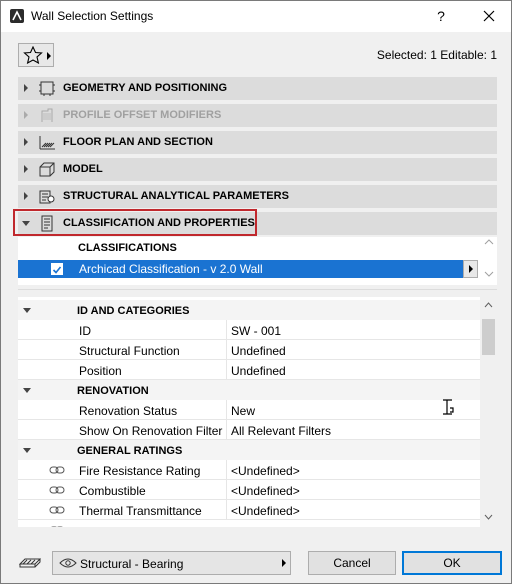 This screenshot has width=512, height=584. Describe the element at coordinates (140, 471) in the screenshot. I see `property-name: Fire Resistance Rating` at that location.